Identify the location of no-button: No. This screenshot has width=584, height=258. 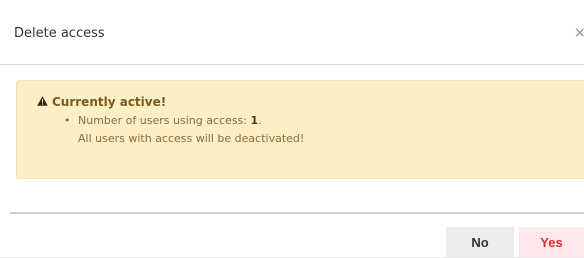
(480, 242).